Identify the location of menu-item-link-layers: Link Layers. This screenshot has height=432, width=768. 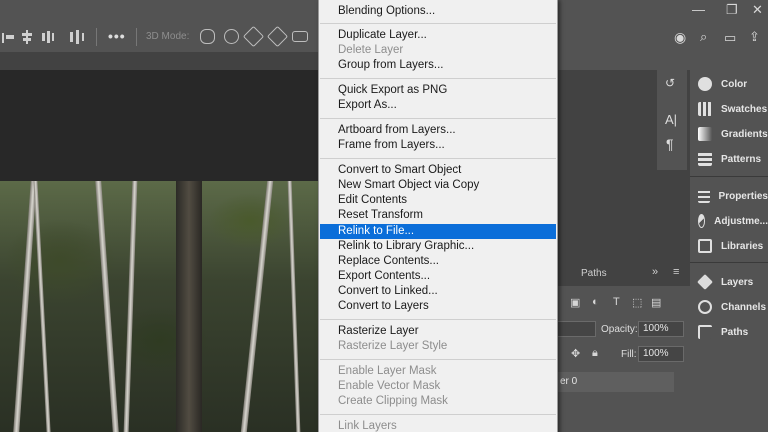
(367, 426).